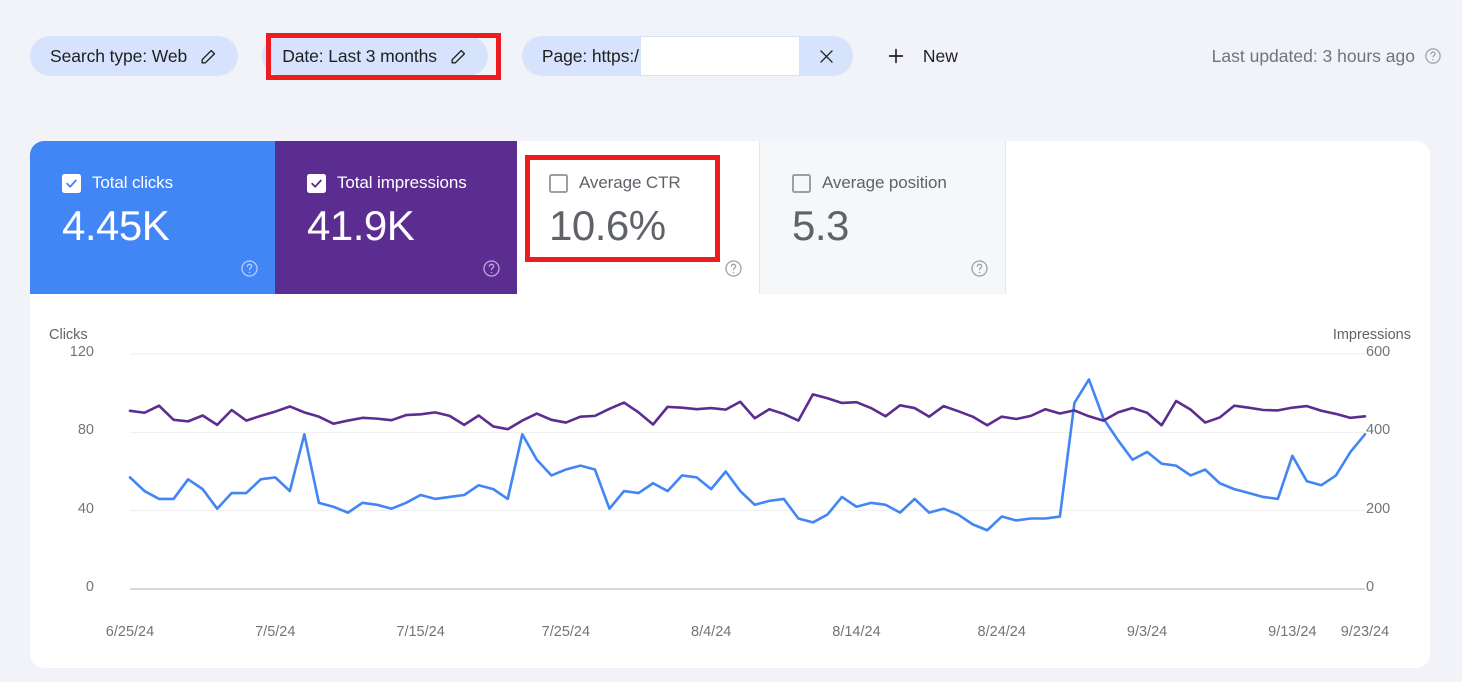  I want to click on total-impressions-card: Total impressions 41.9K, so click(396, 217).